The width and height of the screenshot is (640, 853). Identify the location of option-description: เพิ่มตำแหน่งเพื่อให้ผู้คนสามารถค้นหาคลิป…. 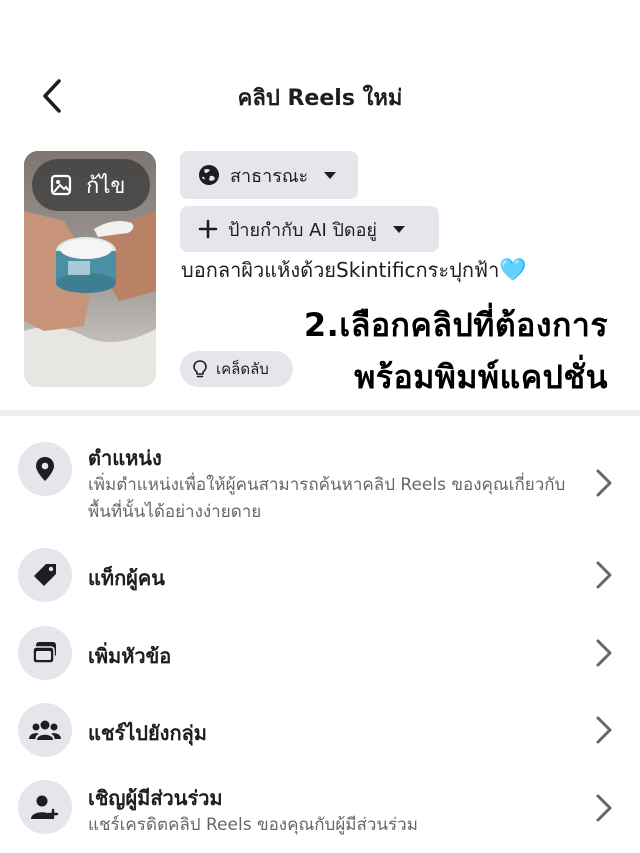
(327, 498).